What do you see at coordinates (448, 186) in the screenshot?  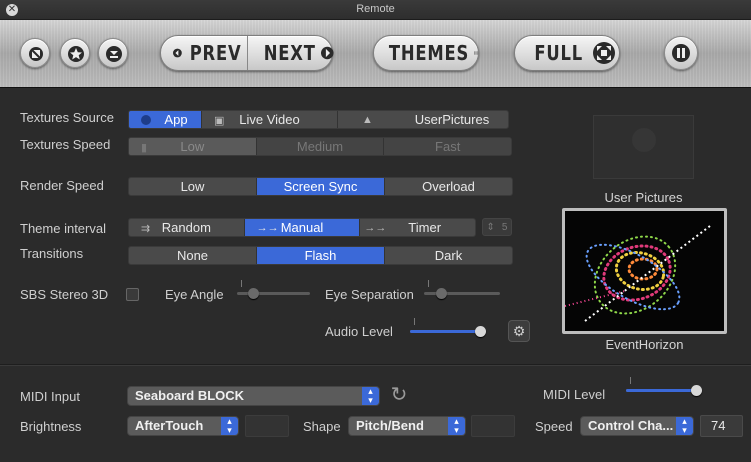 I see `render-speed-overload: Overload` at bounding box center [448, 186].